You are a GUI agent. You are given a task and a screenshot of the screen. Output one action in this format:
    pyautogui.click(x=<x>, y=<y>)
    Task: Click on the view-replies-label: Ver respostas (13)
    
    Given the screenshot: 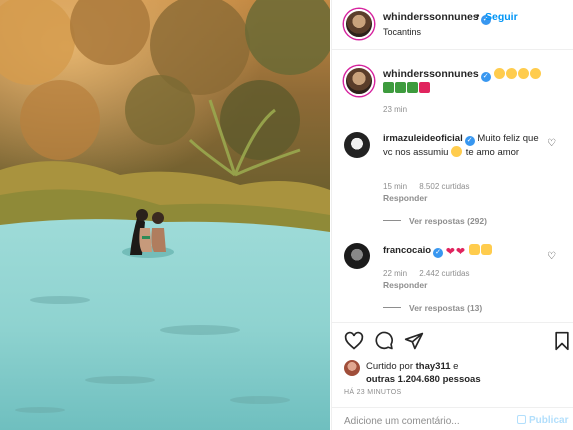 What is the action you would take?
    pyautogui.click(x=445, y=308)
    